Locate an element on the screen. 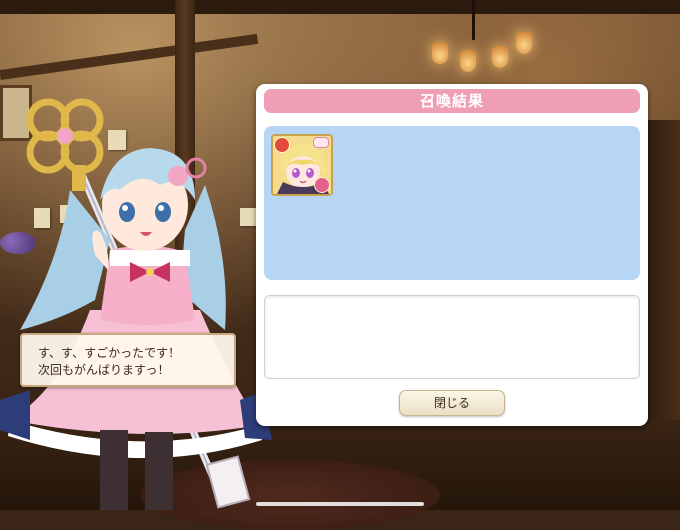 The image size is (680, 530). key-staff-icon is located at coordinates (65, 144).